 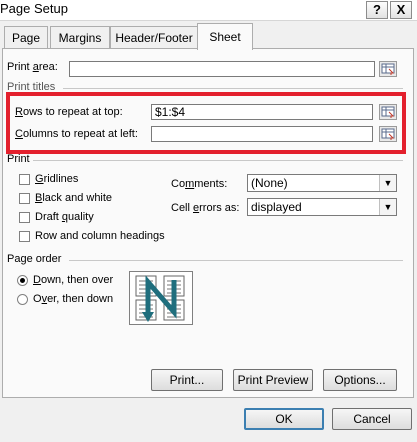 I want to click on cell-errors-label: Cell errors as:, so click(x=205, y=208).